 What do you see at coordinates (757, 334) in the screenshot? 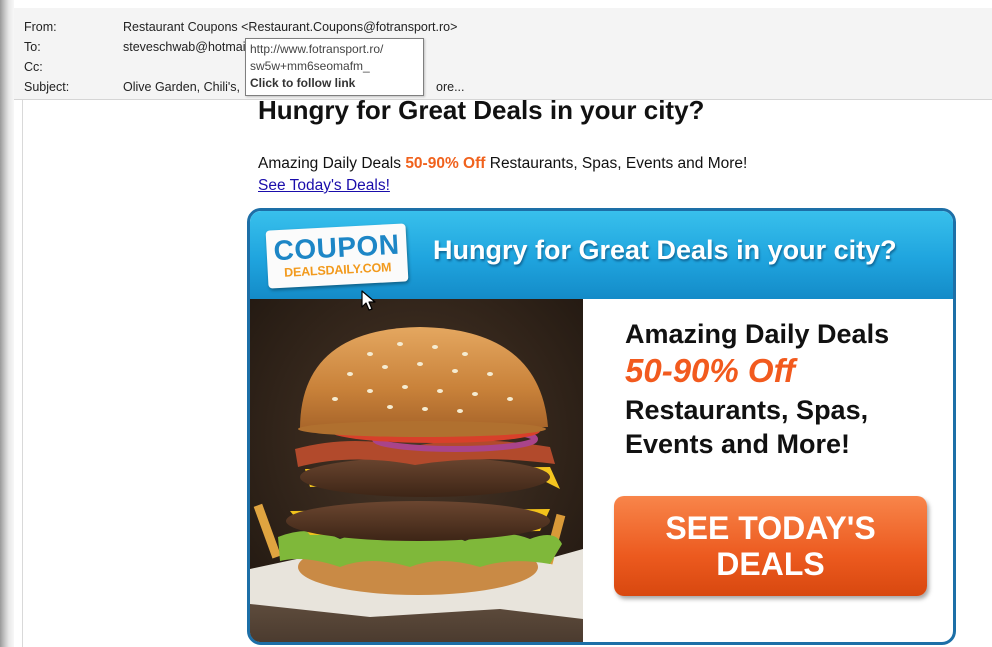
I see `banner-line-1: Amazing Daily Deals` at bounding box center [757, 334].